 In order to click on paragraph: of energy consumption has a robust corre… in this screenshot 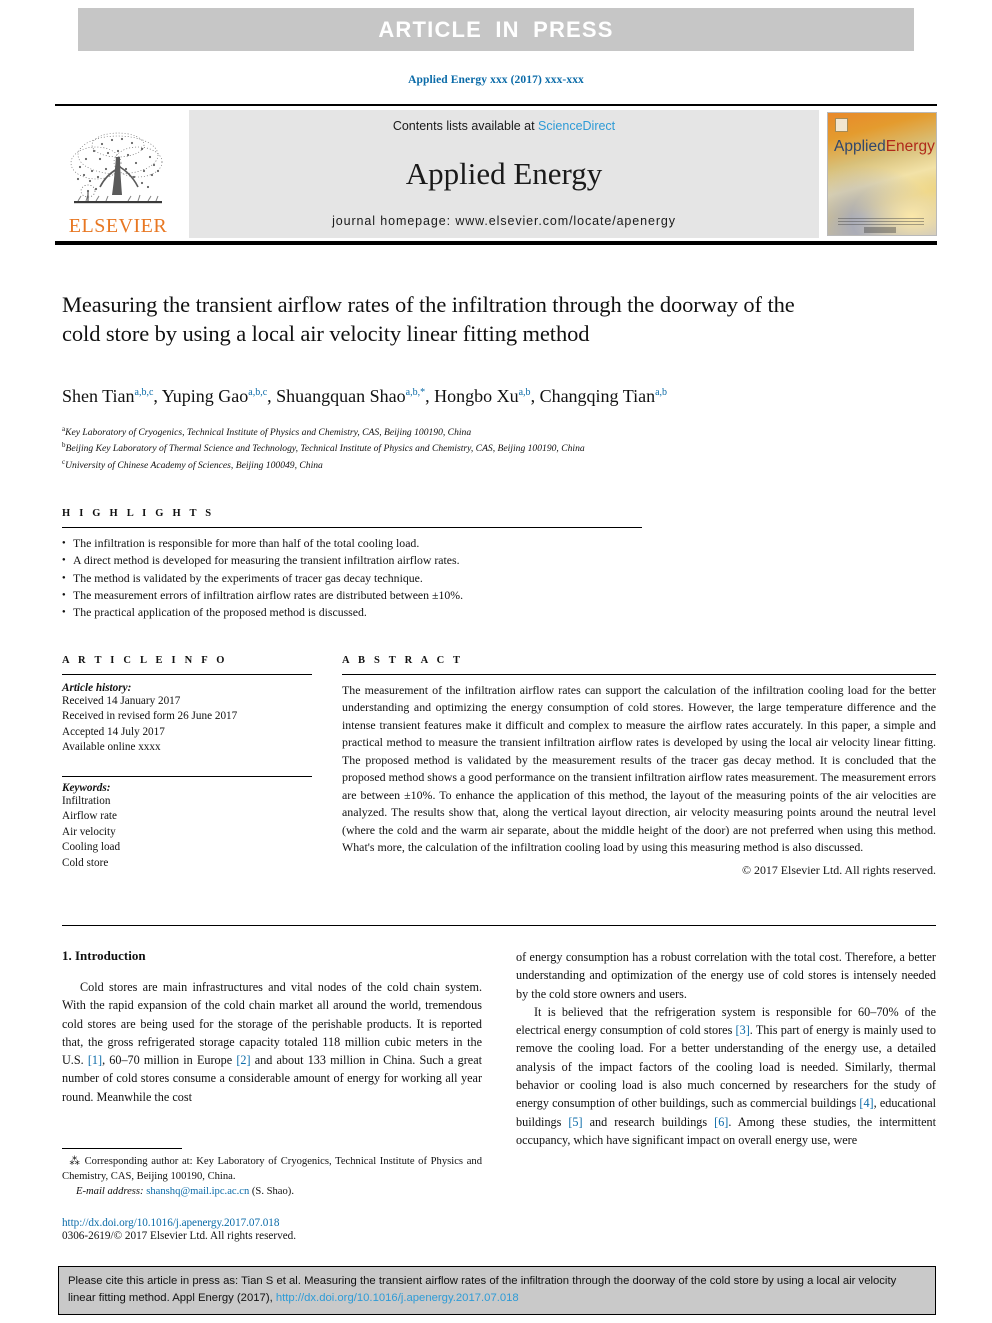, I will do `click(726, 975)`.